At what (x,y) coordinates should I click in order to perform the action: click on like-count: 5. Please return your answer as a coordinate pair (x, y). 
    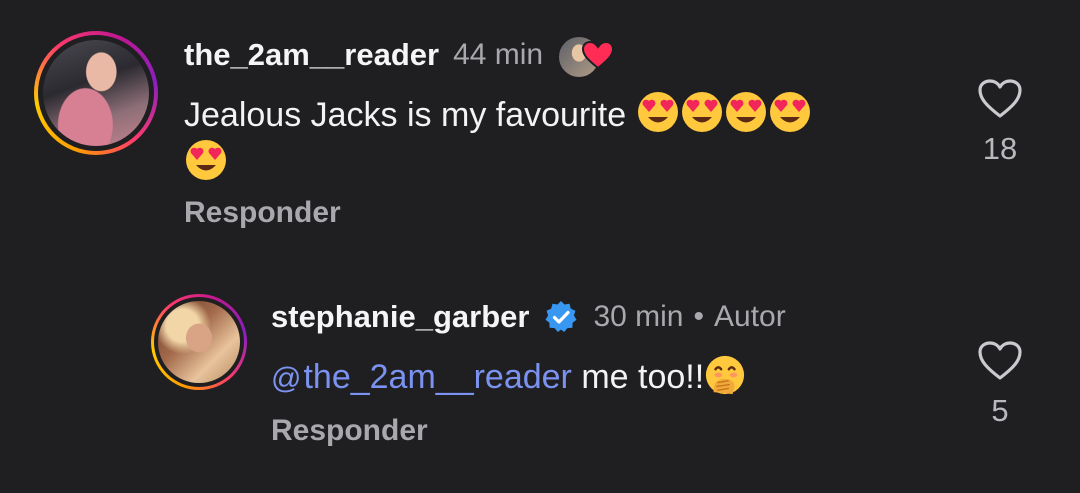
    Looking at the image, I should click on (1000, 410).